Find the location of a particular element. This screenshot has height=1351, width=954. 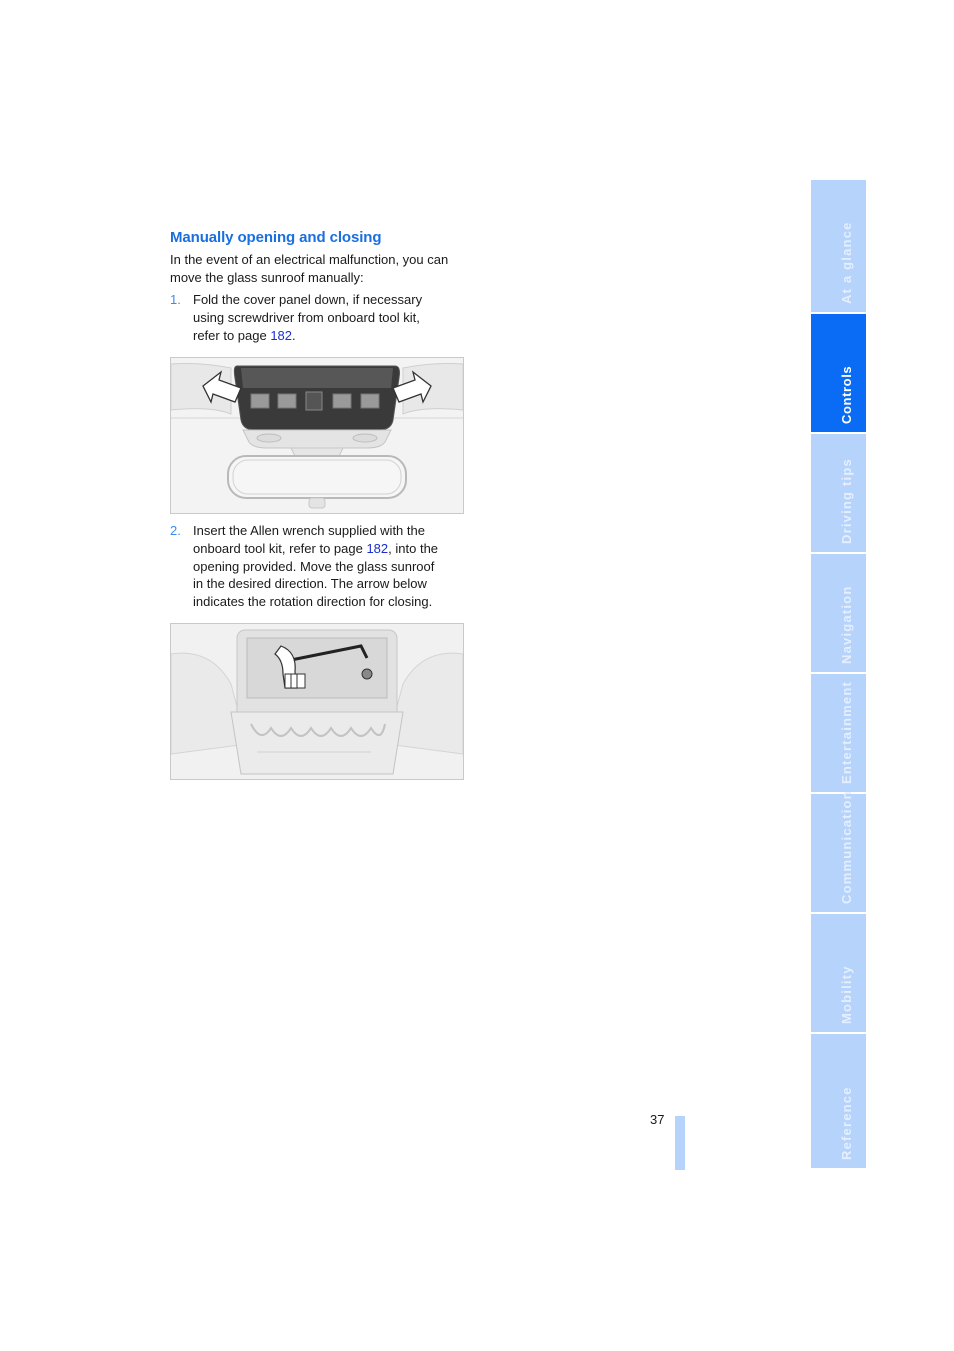

step-line: using screwdriver from onboard tool kit, is located at coordinates (306, 317).